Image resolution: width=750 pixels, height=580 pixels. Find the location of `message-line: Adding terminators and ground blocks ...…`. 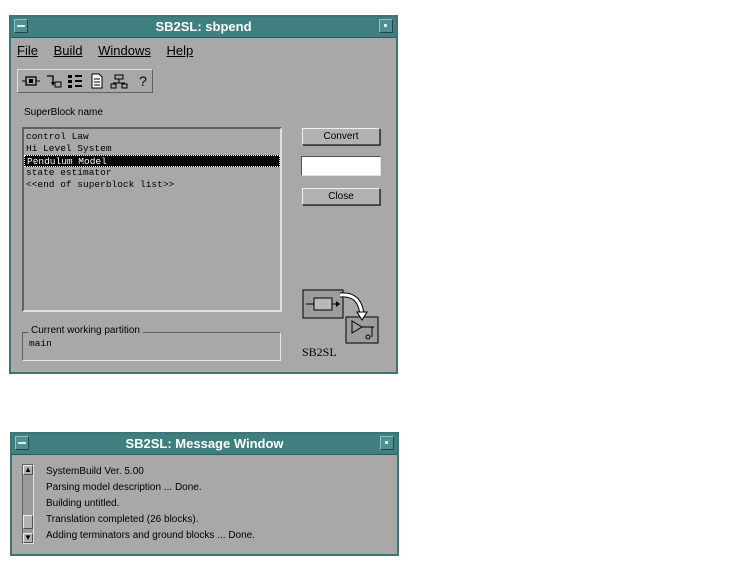

message-line: Adding terminators and ground blocks ...… is located at coordinates (151, 535).